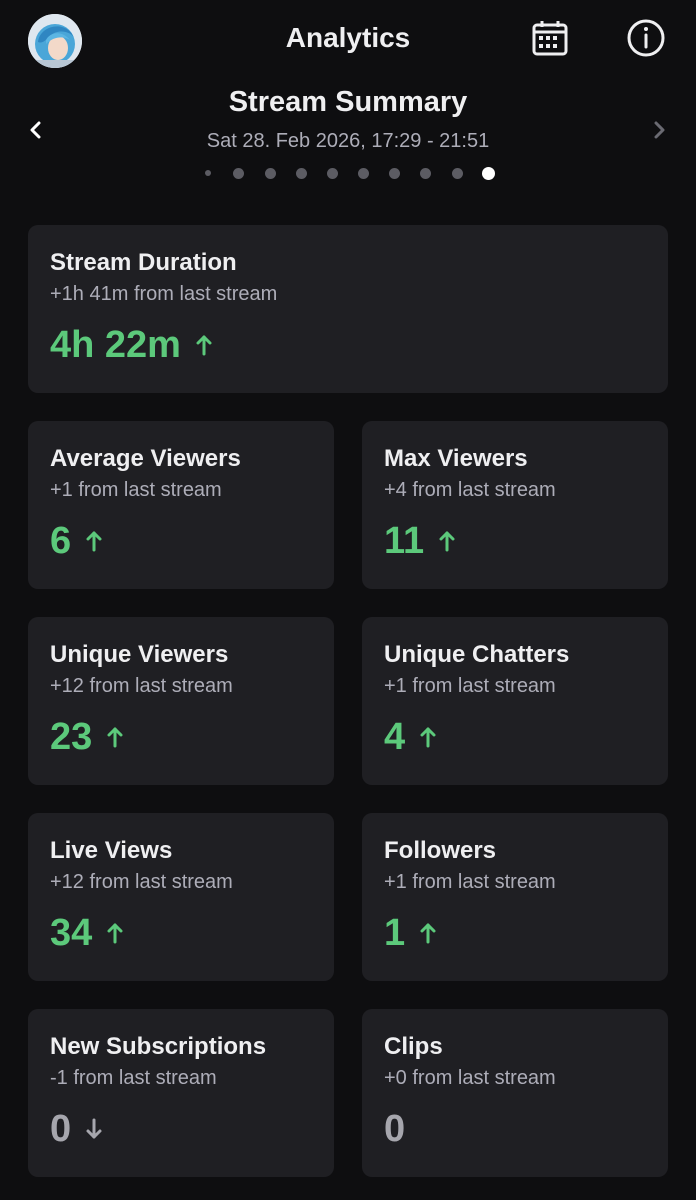 Image resolution: width=696 pixels, height=1200 pixels. Describe the element at coordinates (181, 701) in the screenshot. I see `unique-viewers-card: Unique Viewers +12 from last stream 23` at that location.